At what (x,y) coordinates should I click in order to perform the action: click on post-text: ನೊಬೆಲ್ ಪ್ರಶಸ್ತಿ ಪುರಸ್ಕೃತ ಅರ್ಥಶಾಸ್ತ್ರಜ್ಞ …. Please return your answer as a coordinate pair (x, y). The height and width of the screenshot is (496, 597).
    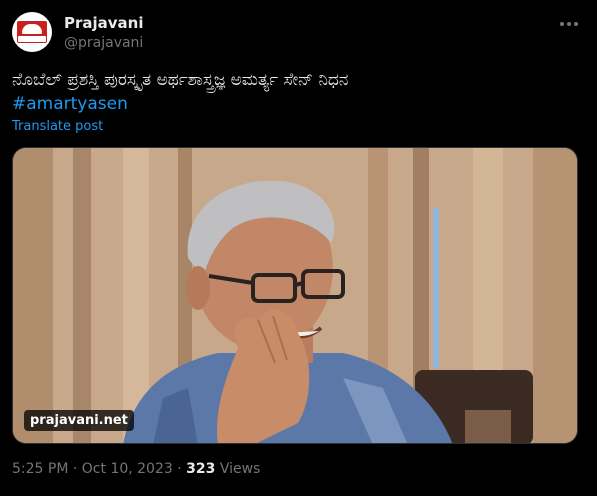
    Looking at the image, I should click on (180, 80).